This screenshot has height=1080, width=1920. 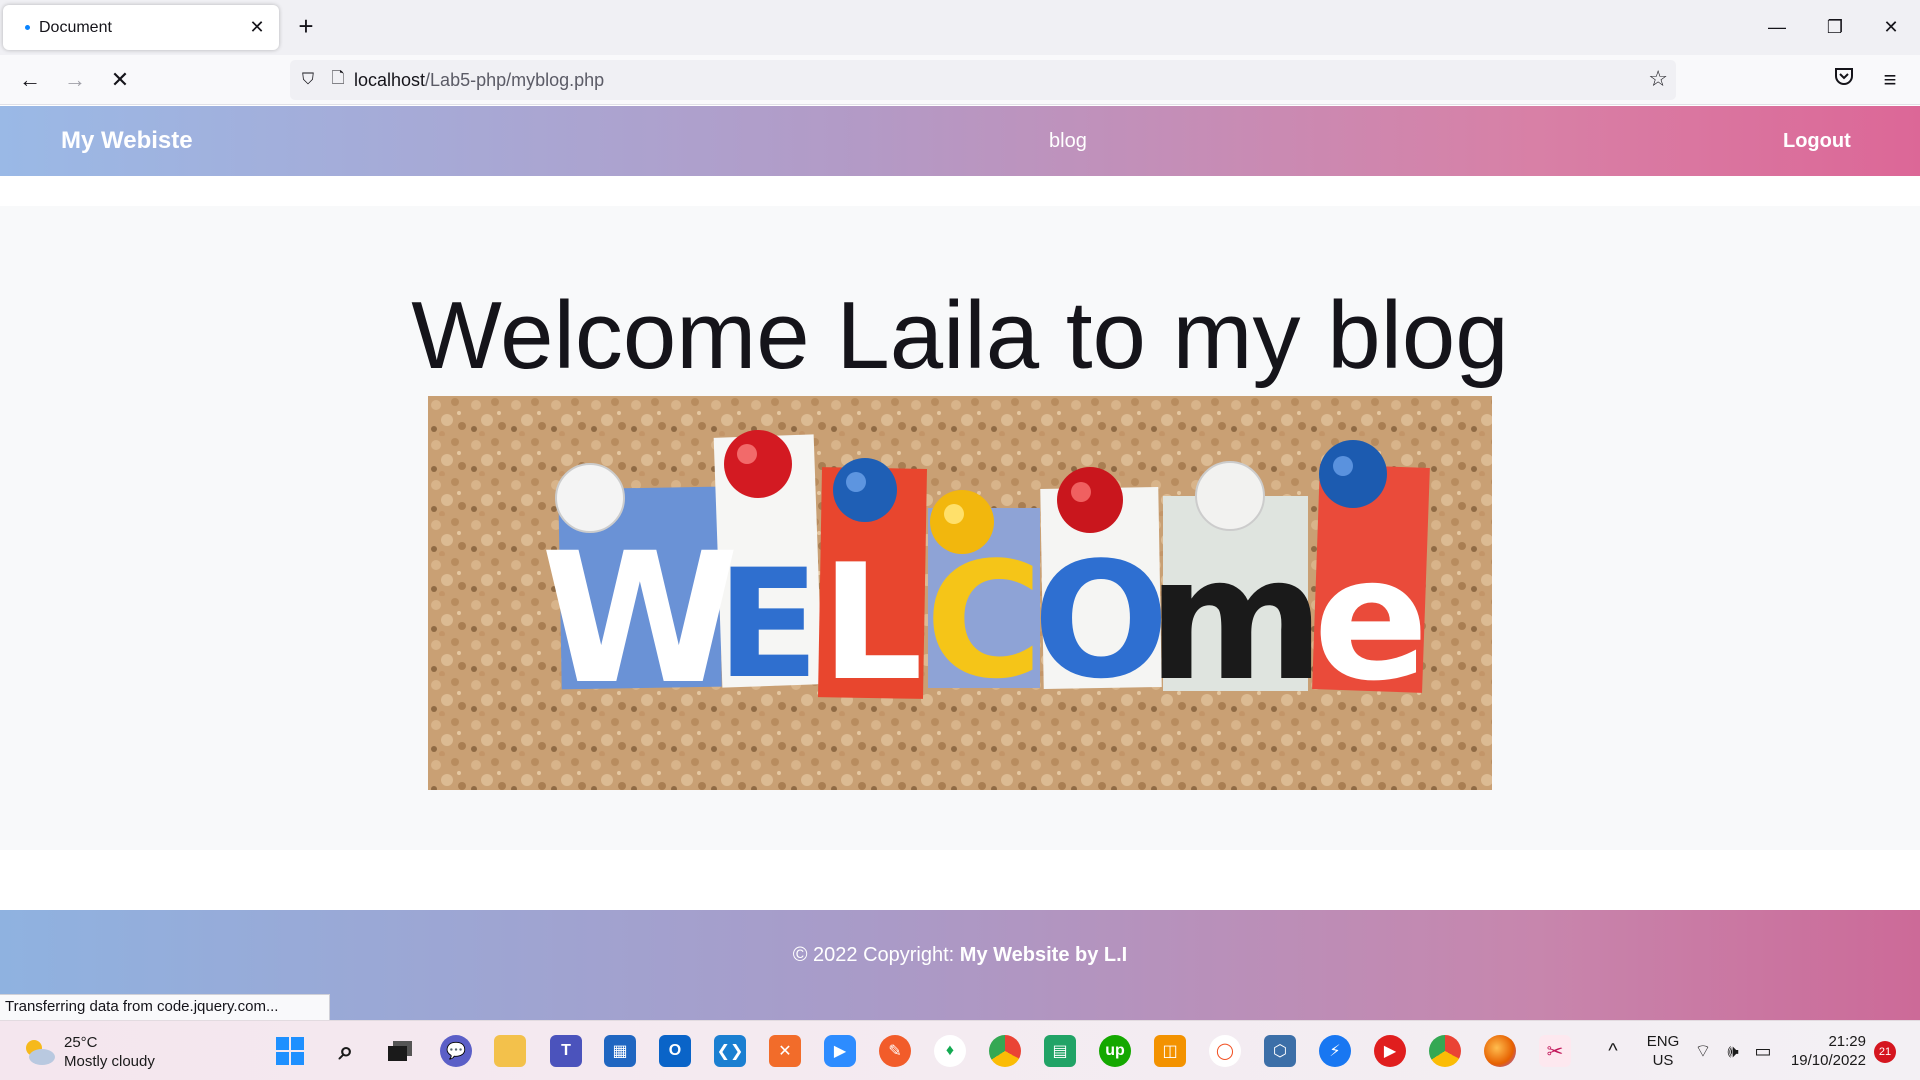 I want to click on menu-icon: ≡, so click(x=1890, y=80).